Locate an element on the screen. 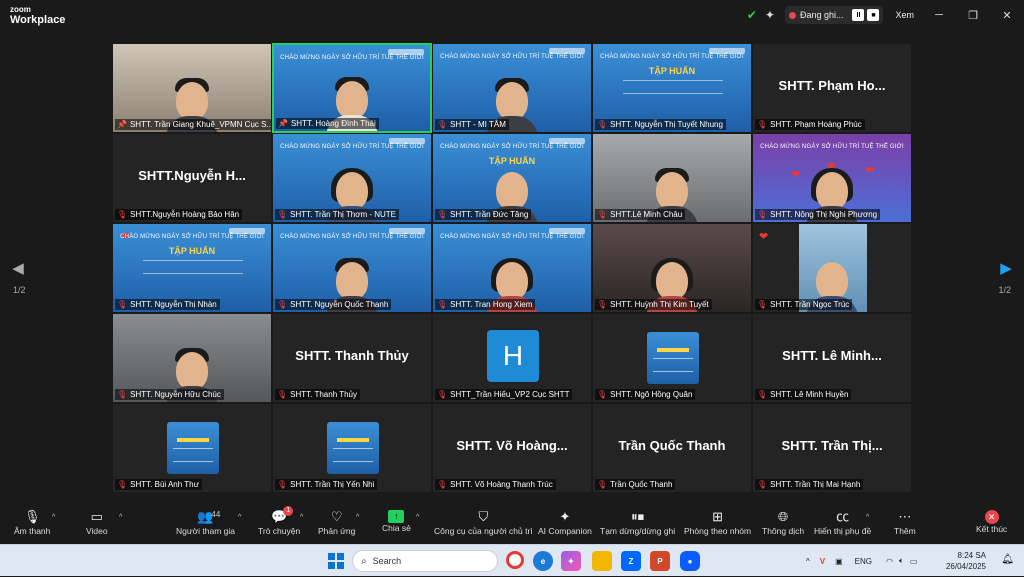 The image size is (1024, 577). zalo-icon: Z is located at coordinates (631, 561).